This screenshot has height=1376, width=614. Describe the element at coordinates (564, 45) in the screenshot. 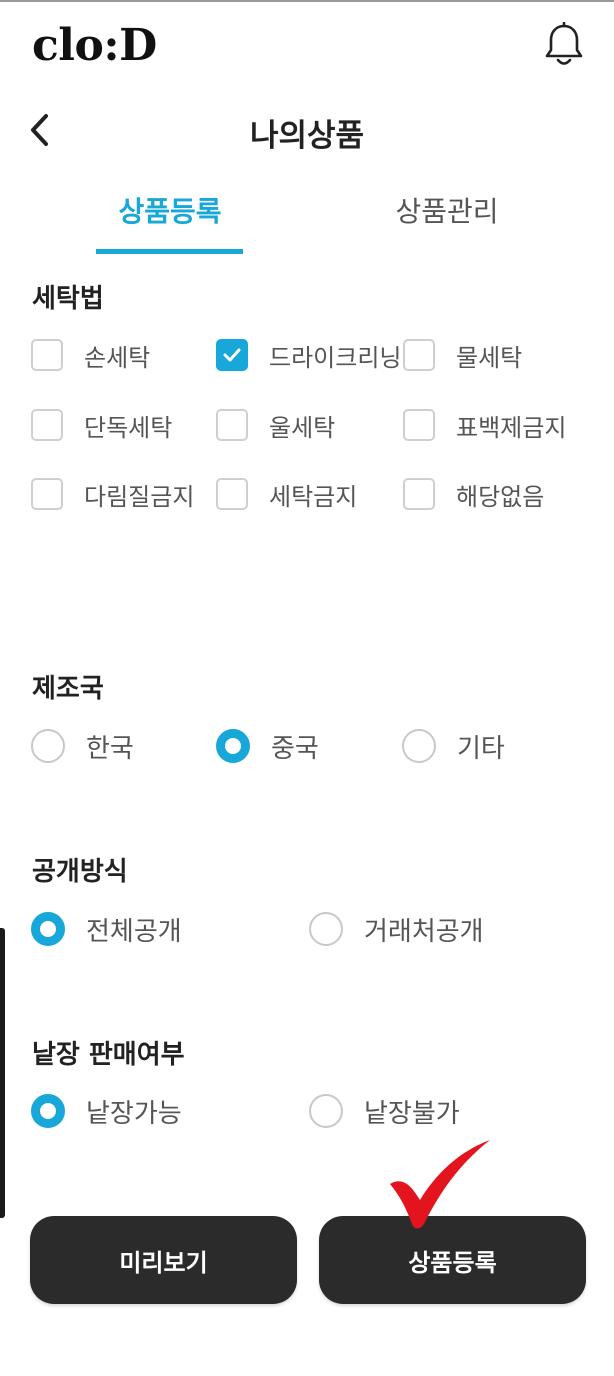

I see `bell-icon` at that location.